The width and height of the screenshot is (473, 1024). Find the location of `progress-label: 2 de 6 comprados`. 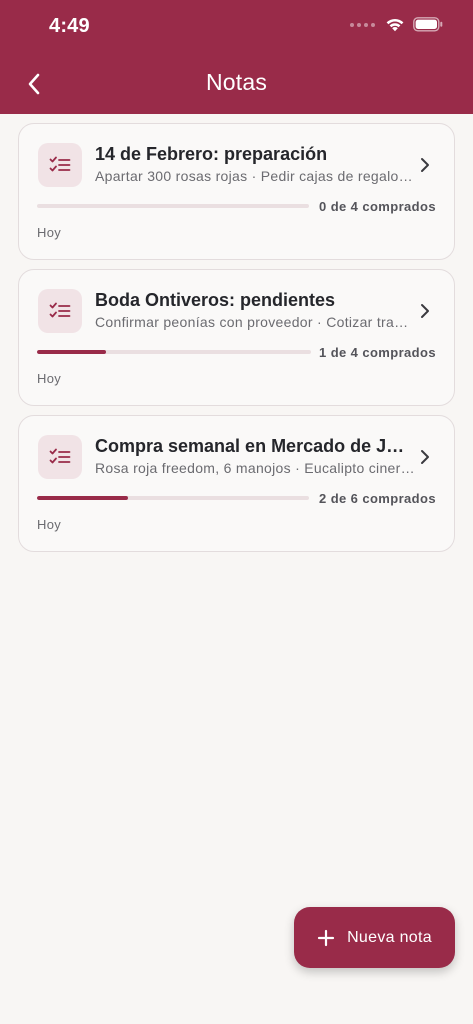

progress-label: 2 de 6 comprados is located at coordinates (377, 498).